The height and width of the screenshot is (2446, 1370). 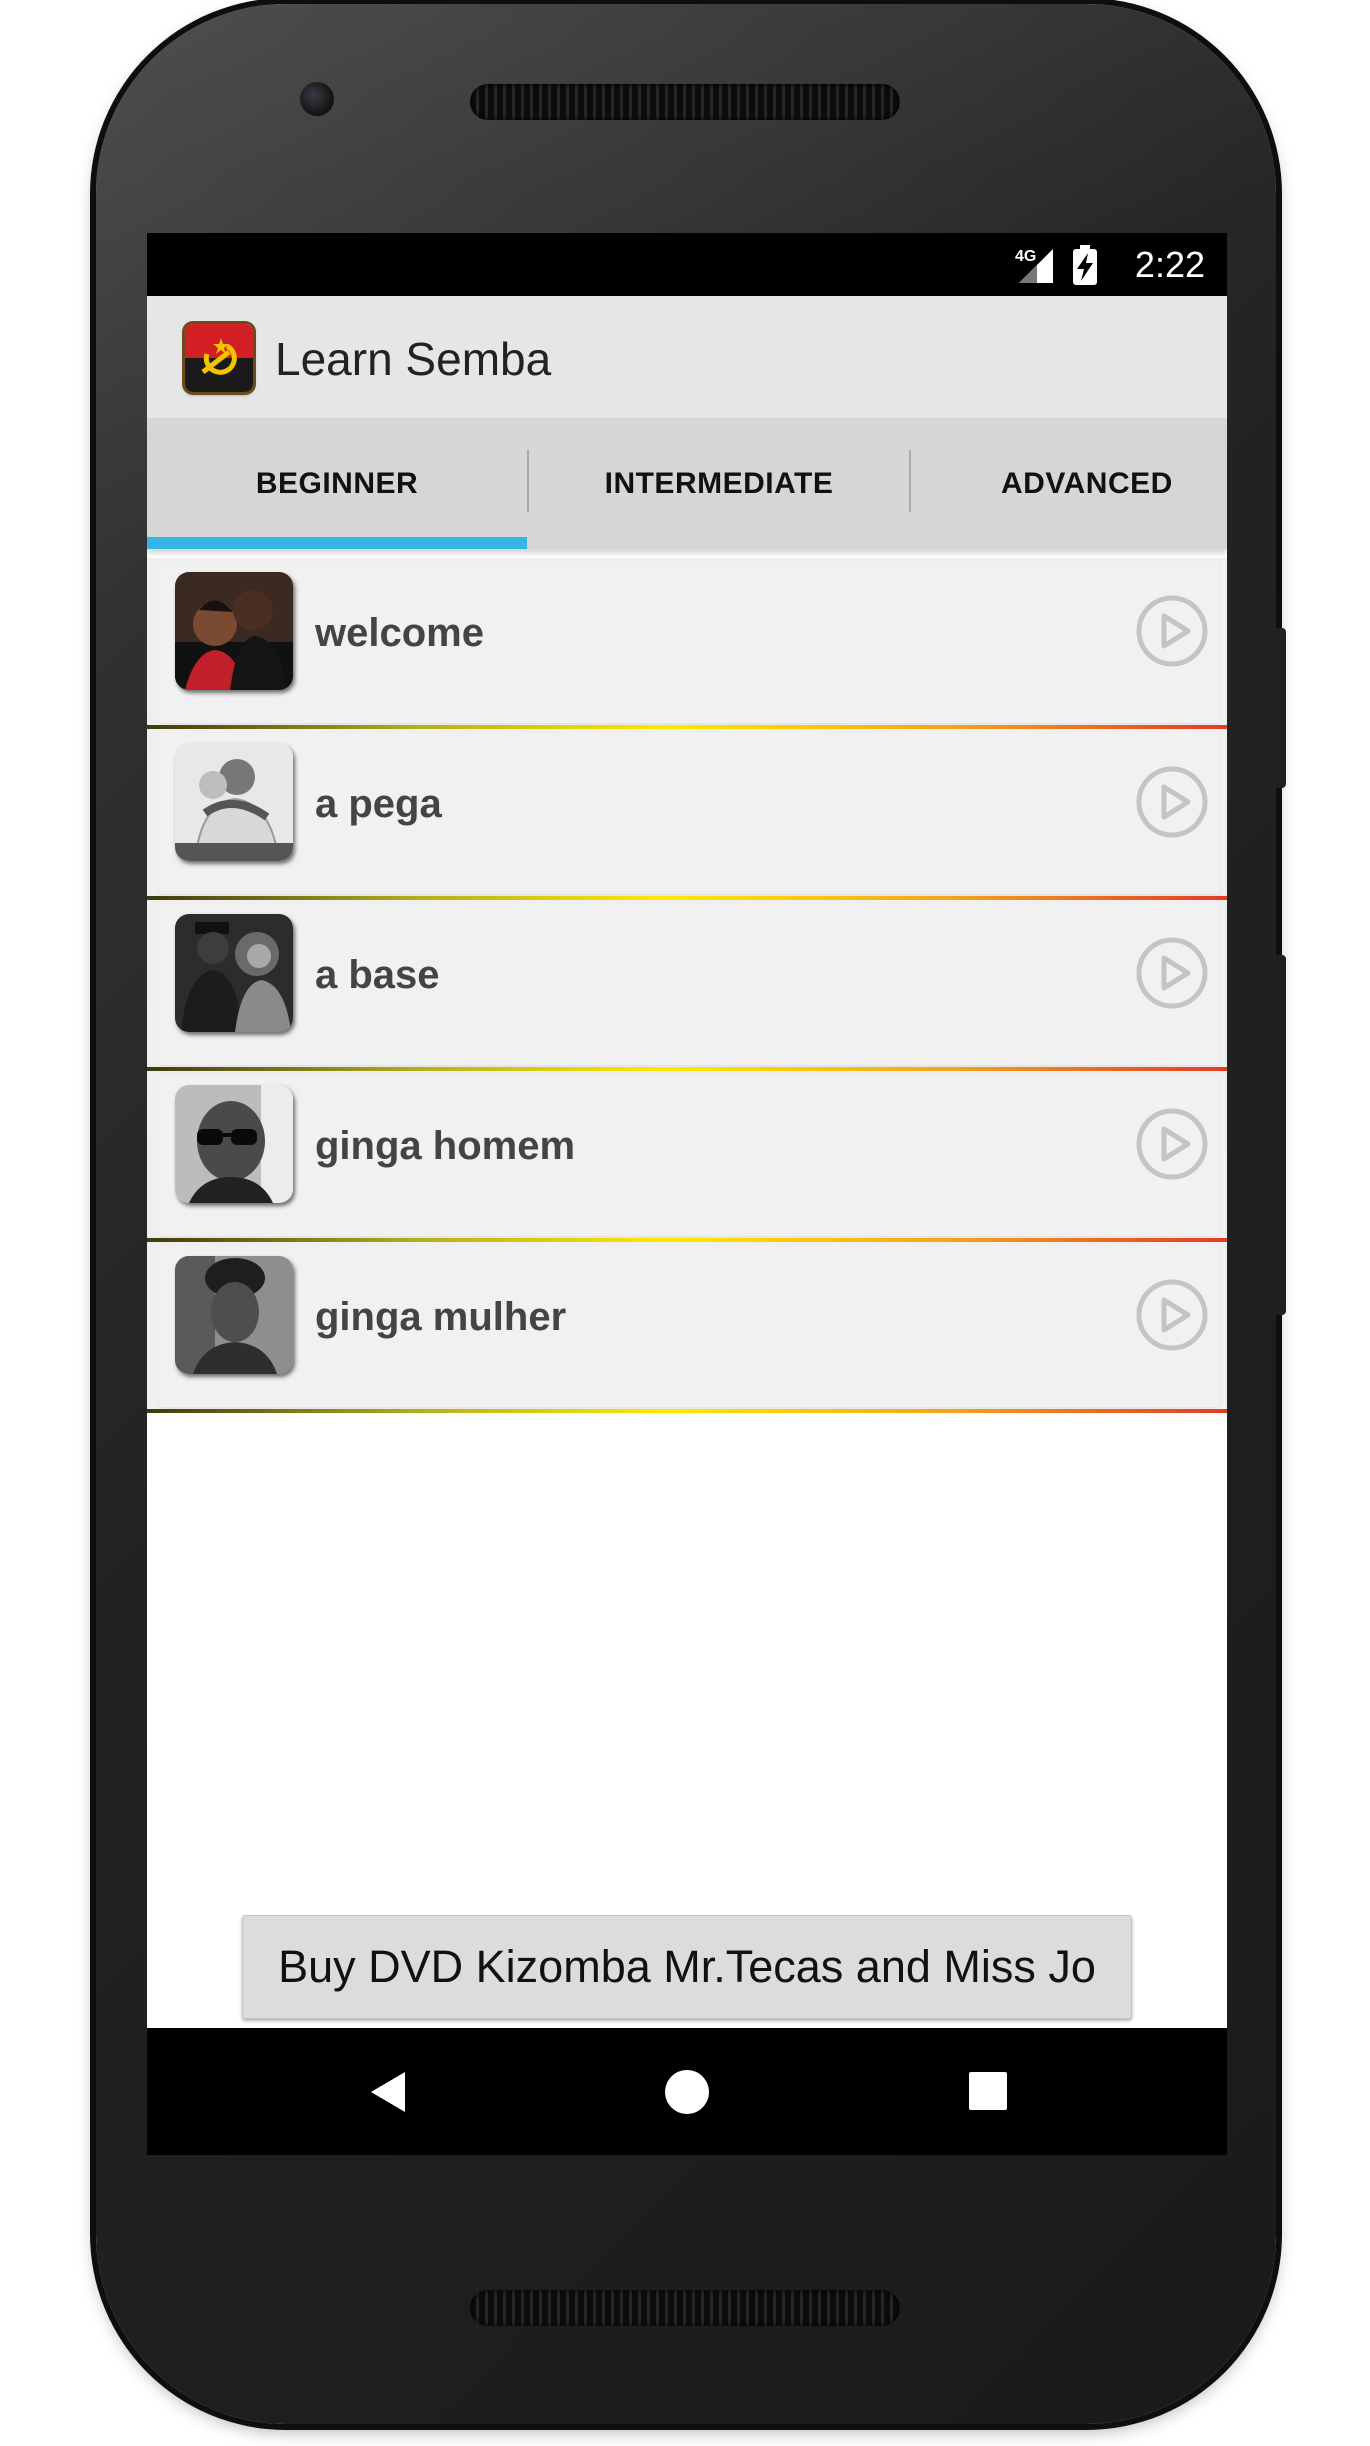 What do you see at coordinates (219, 358) in the screenshot?
I see `angola-flag-icon` at bounding box center [219, 358].